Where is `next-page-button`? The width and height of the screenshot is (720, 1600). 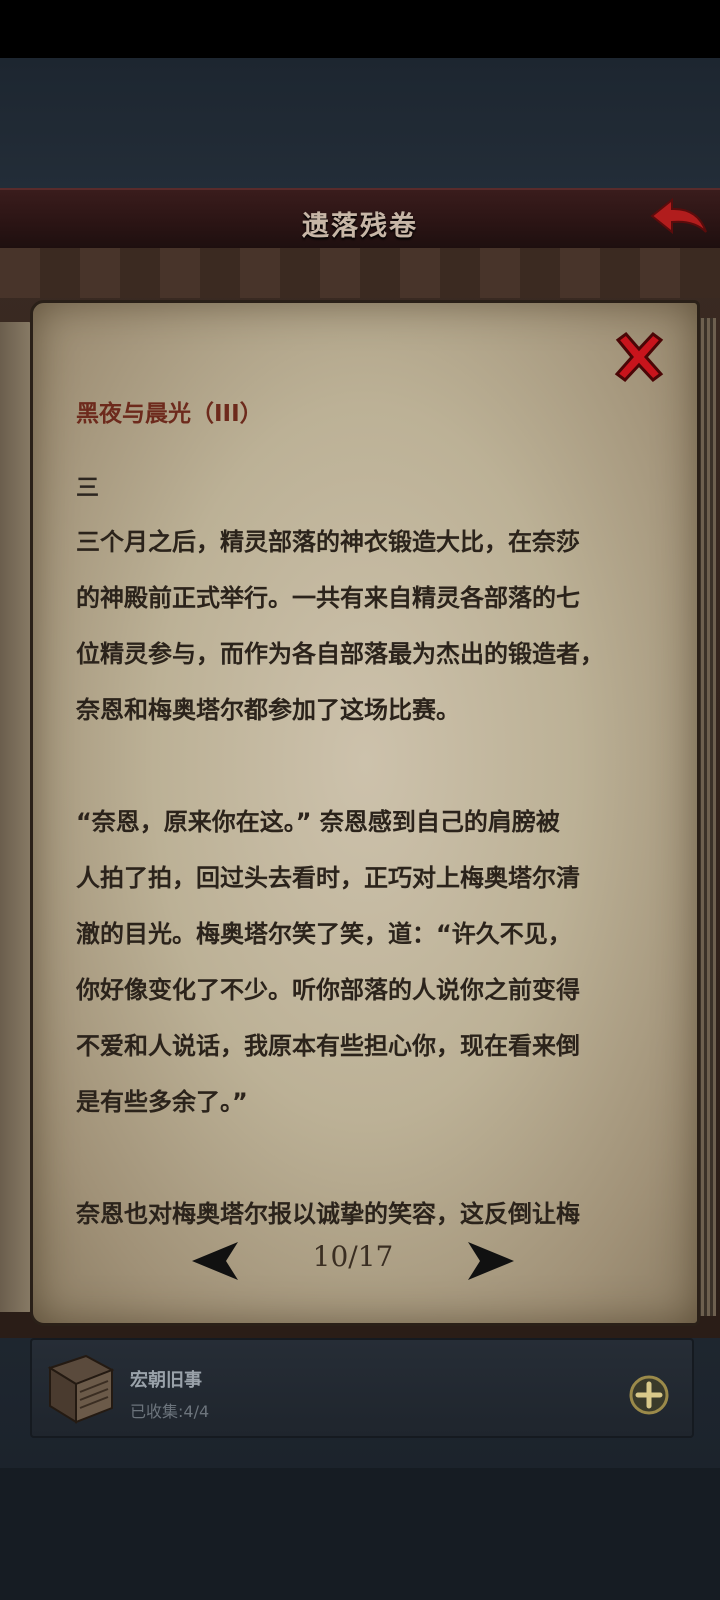
next-page-button is located at coordinates (491, 1261).